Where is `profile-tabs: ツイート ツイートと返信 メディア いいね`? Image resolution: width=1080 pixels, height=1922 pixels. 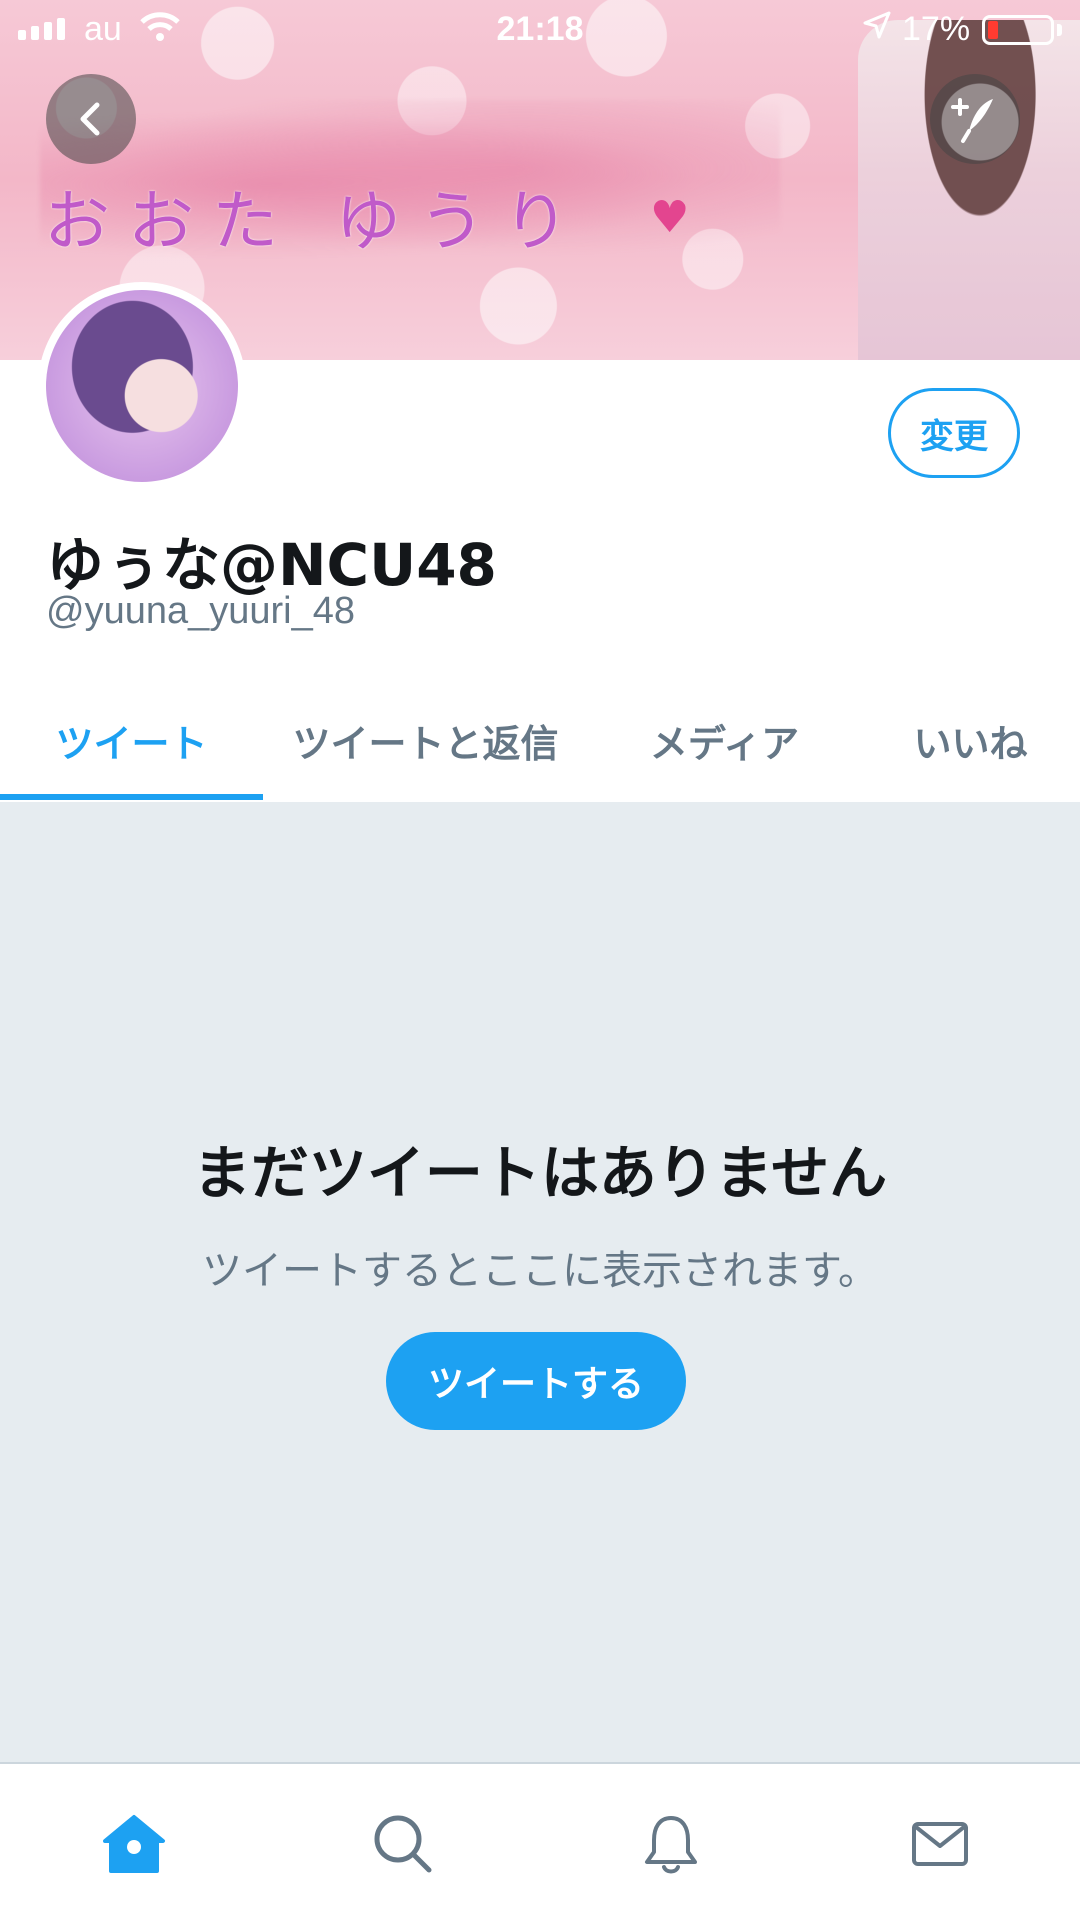
profile-tabs: ツイート ツイートと返信 メディア いいね is located at coordinates (540, 742).